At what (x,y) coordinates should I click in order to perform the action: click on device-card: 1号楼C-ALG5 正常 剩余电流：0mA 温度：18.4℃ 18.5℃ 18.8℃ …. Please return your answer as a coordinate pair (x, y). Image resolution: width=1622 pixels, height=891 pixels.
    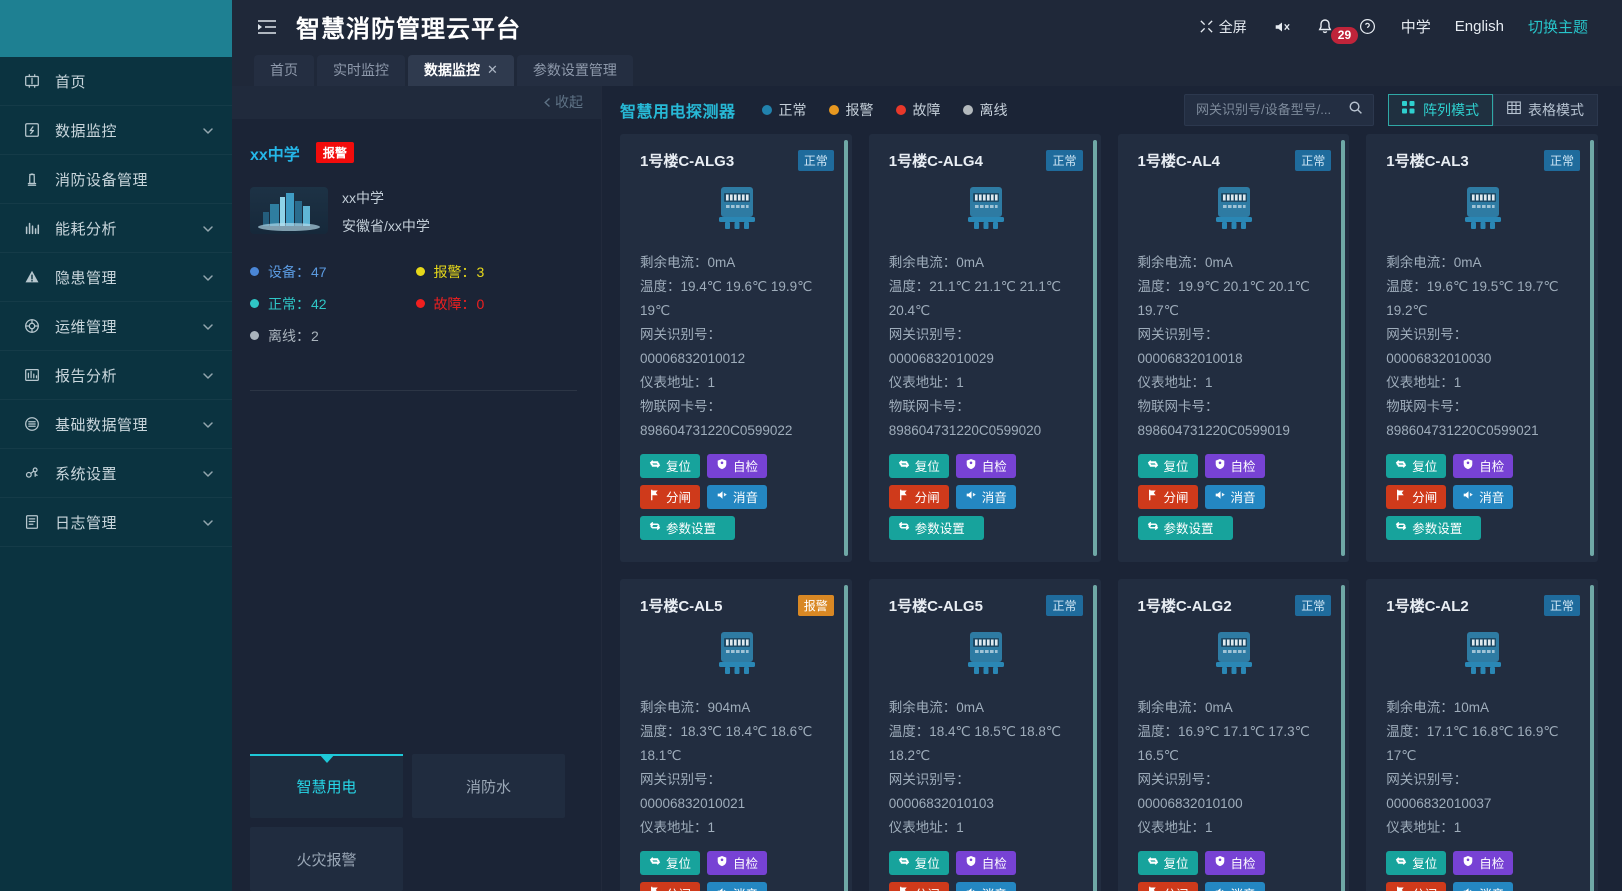
    Looking at the image, I should click on (984, 734).